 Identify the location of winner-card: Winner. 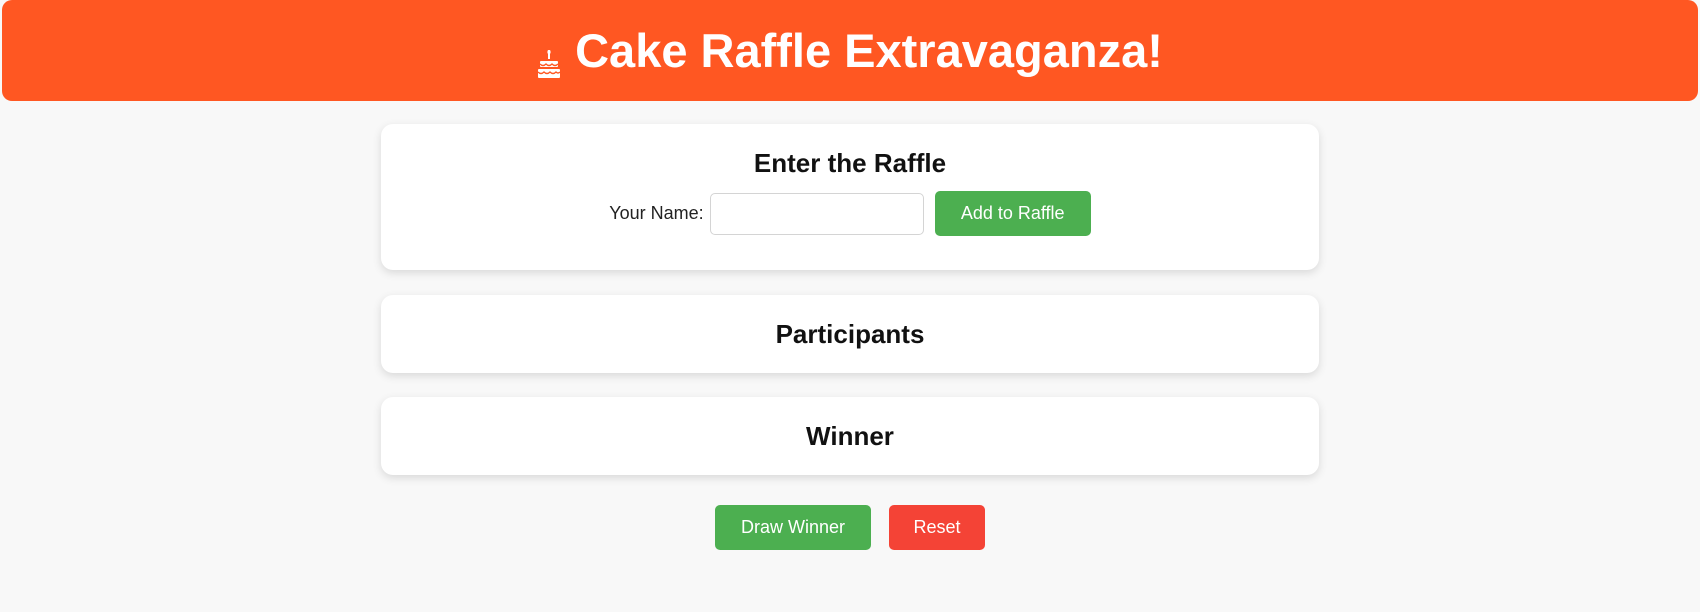
(850, 436).